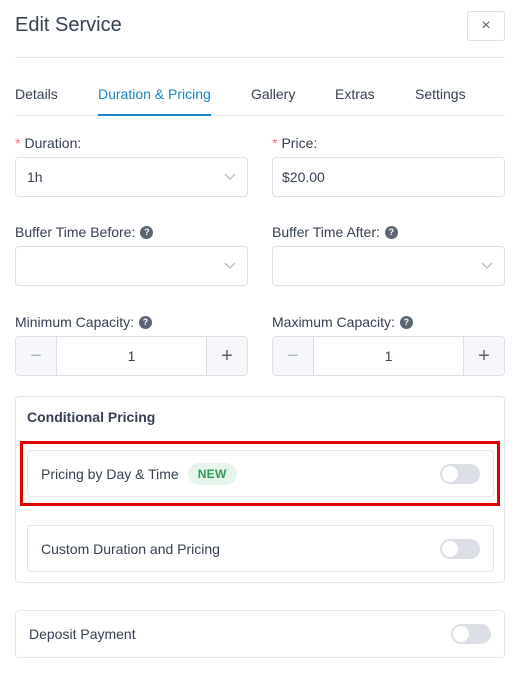 The height and width of the screenshot is (687, 517). I want to click on dialog-header: Edit Service ×, so click(260, 34).